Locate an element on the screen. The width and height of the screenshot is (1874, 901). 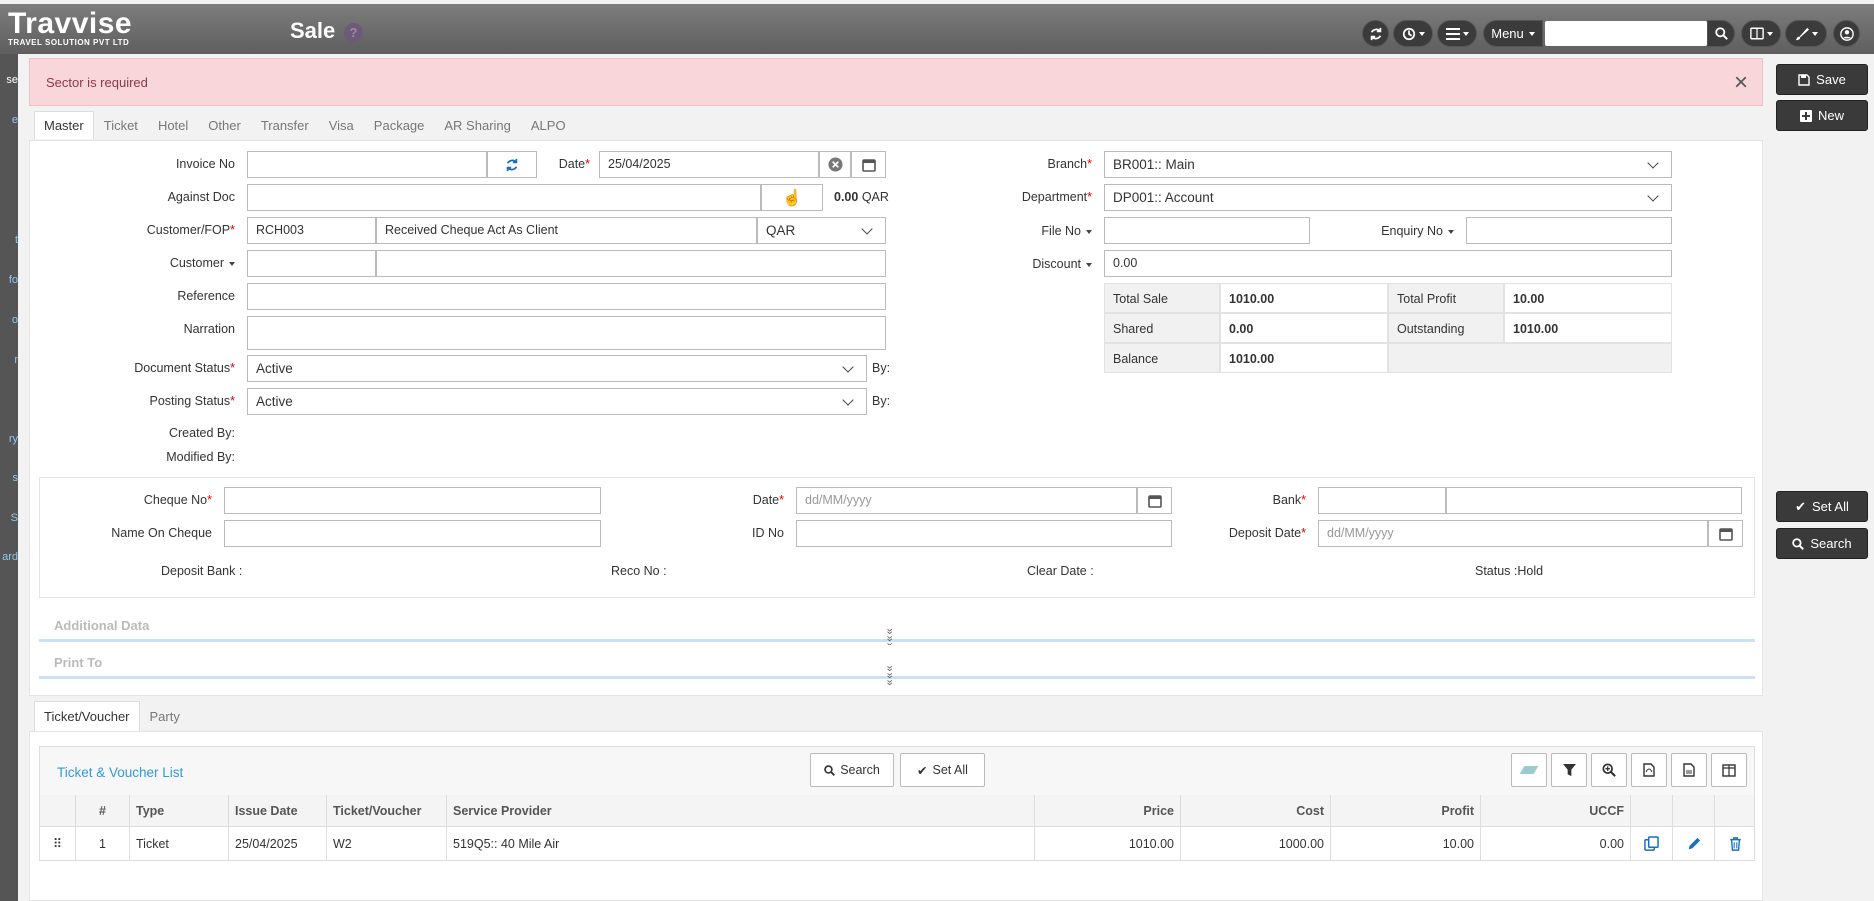
sidebar-item: s is located at coordinates (9, 478).